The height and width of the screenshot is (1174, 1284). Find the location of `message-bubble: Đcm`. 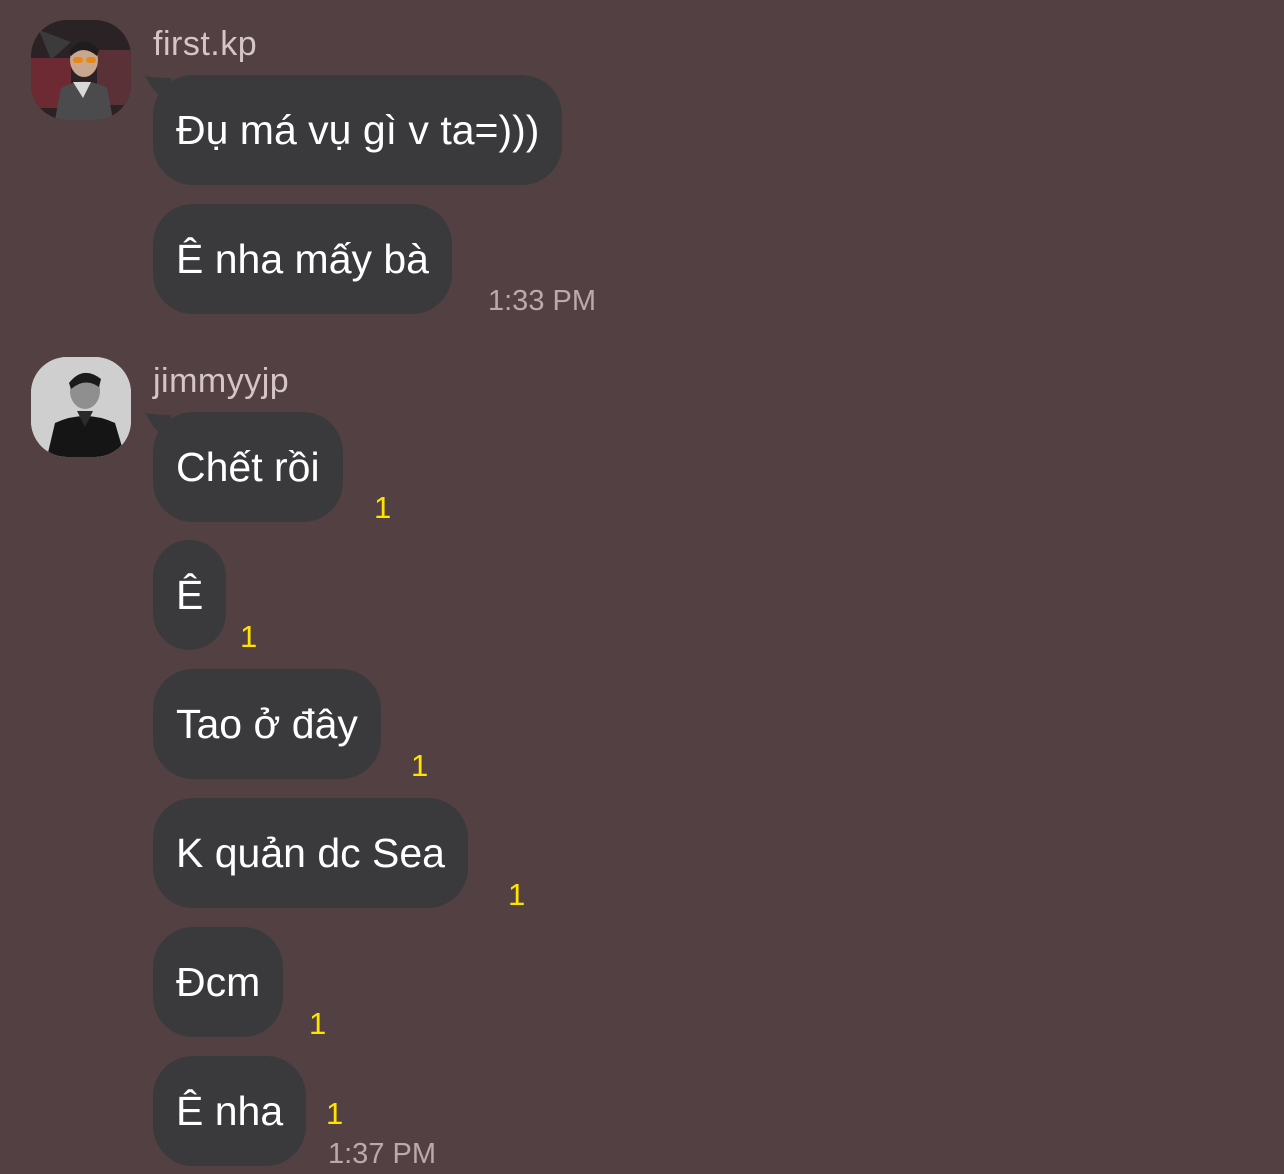

message-bubble: Đcm is located at coordinates (218, 982).